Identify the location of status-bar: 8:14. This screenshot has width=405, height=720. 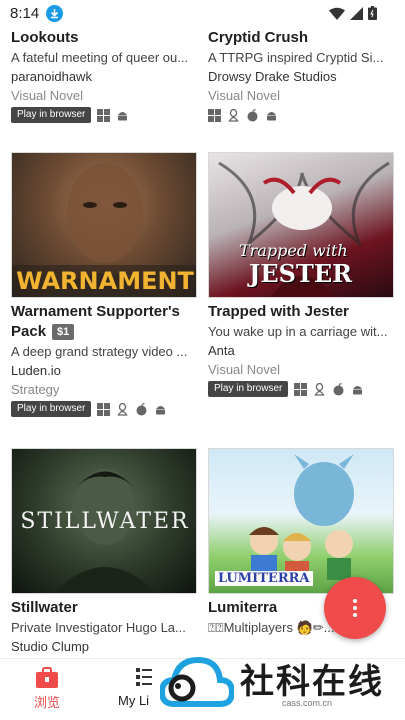
(202, 14).